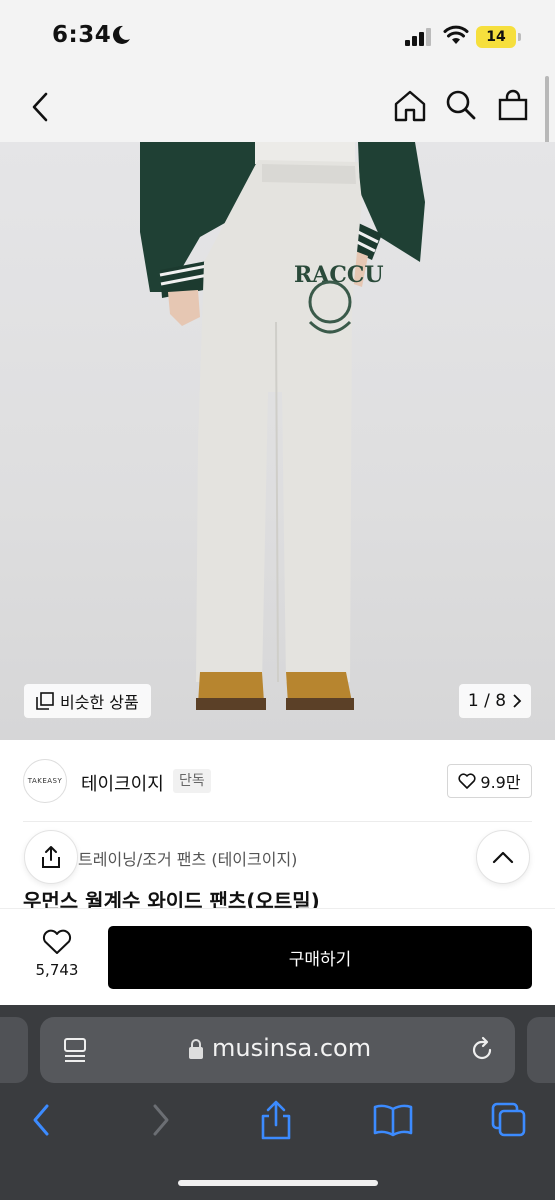 The width and height of the screenshot is (555, 1200). Describe the element at coordinates (14, 1050) in the screenshot. I see `previous-tab-peek` at that location.